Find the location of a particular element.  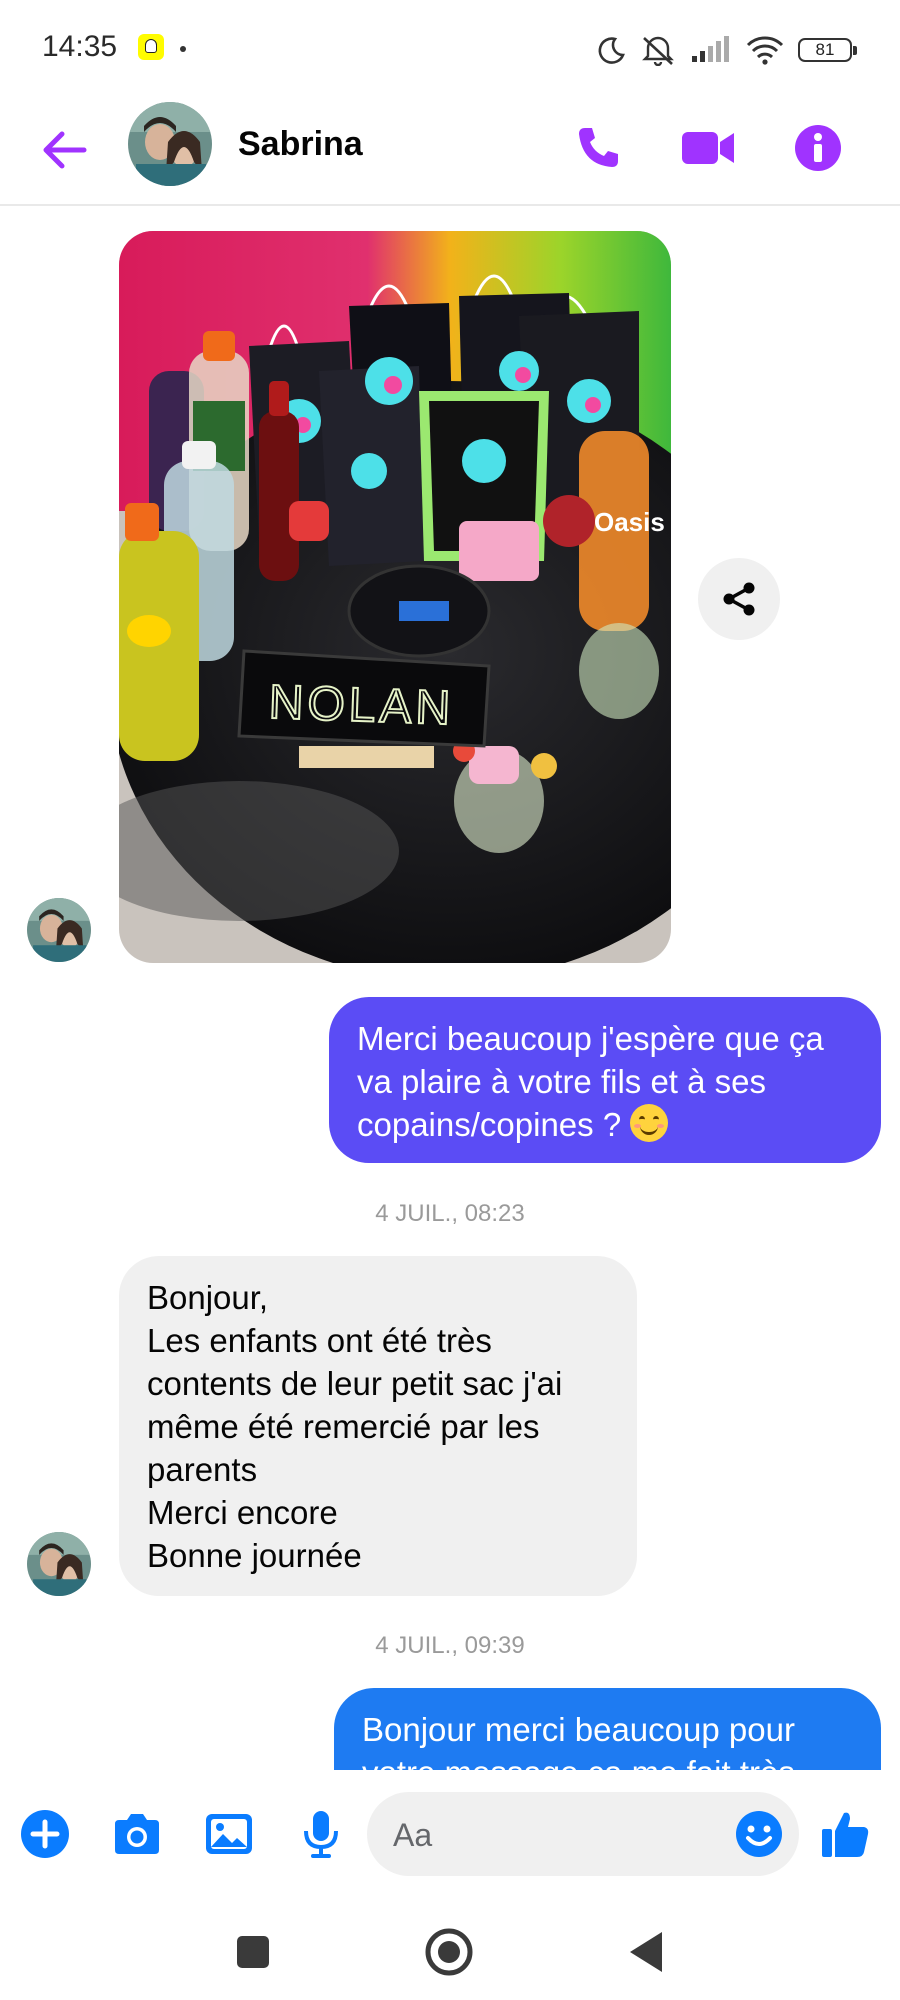

mute-icon is located at coordinates (658, 51).